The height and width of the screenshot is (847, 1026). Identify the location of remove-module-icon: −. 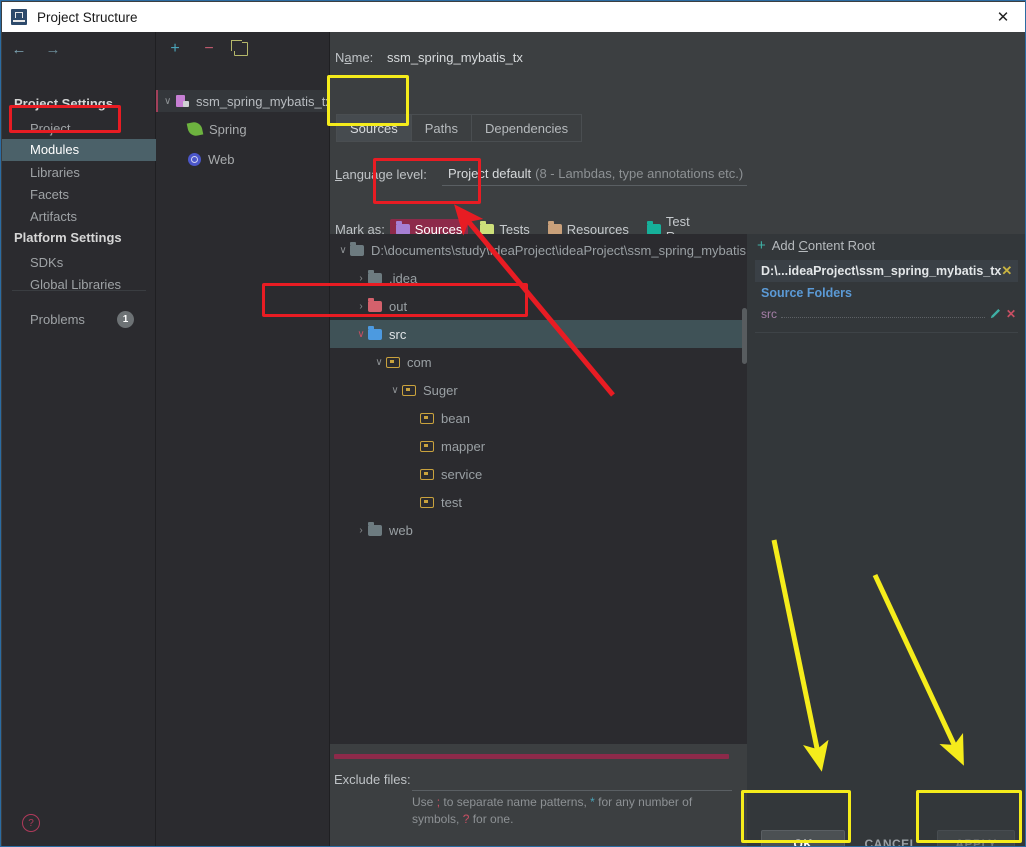
(209, 49).